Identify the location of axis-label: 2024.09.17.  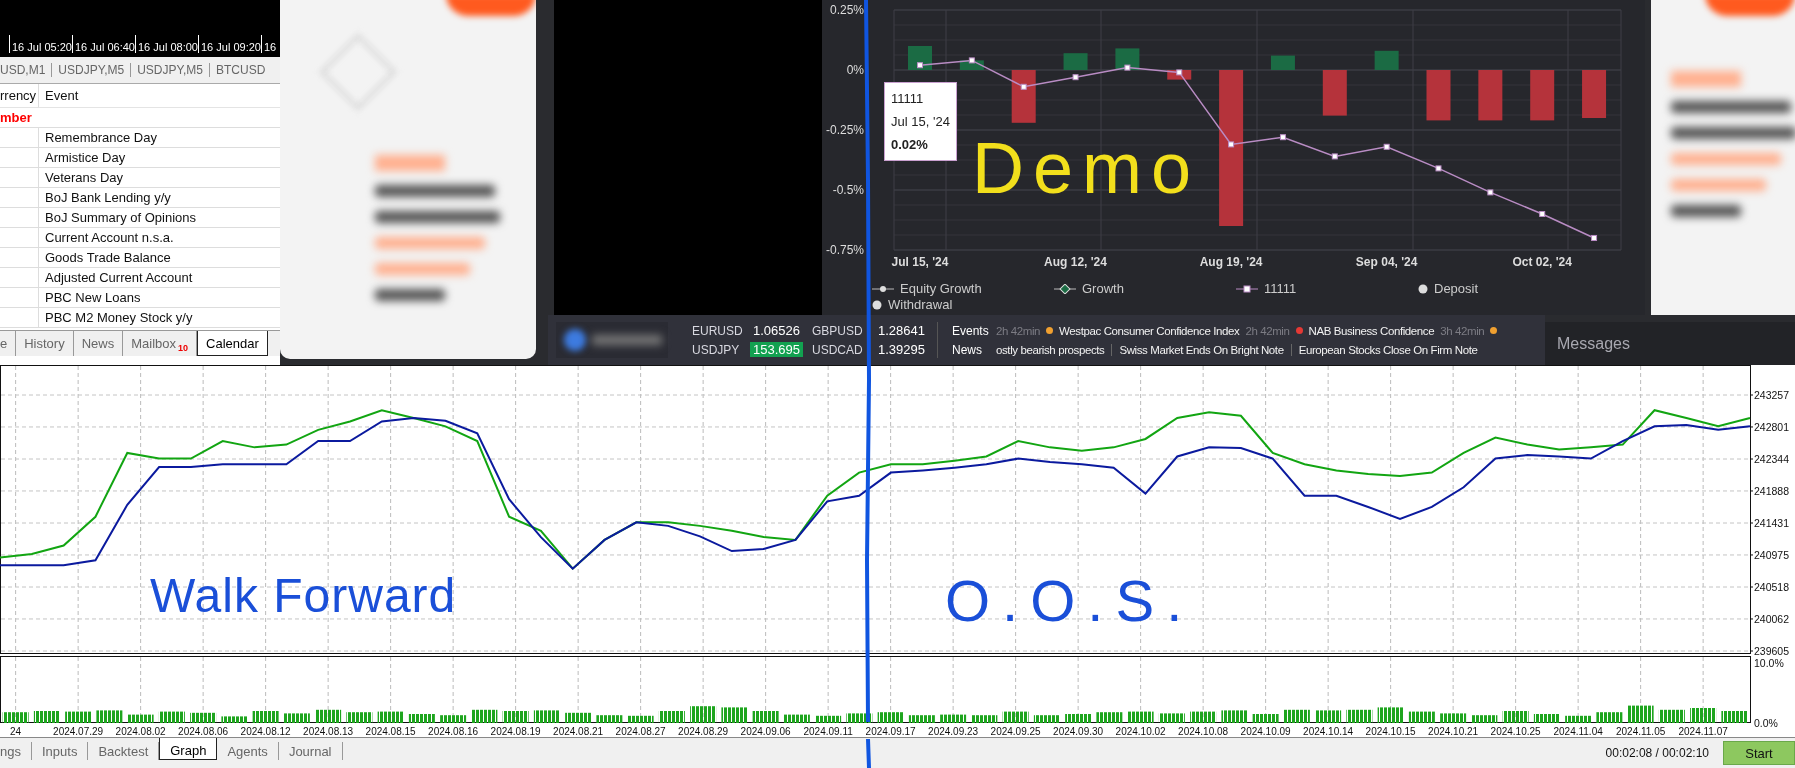
(890, 731).